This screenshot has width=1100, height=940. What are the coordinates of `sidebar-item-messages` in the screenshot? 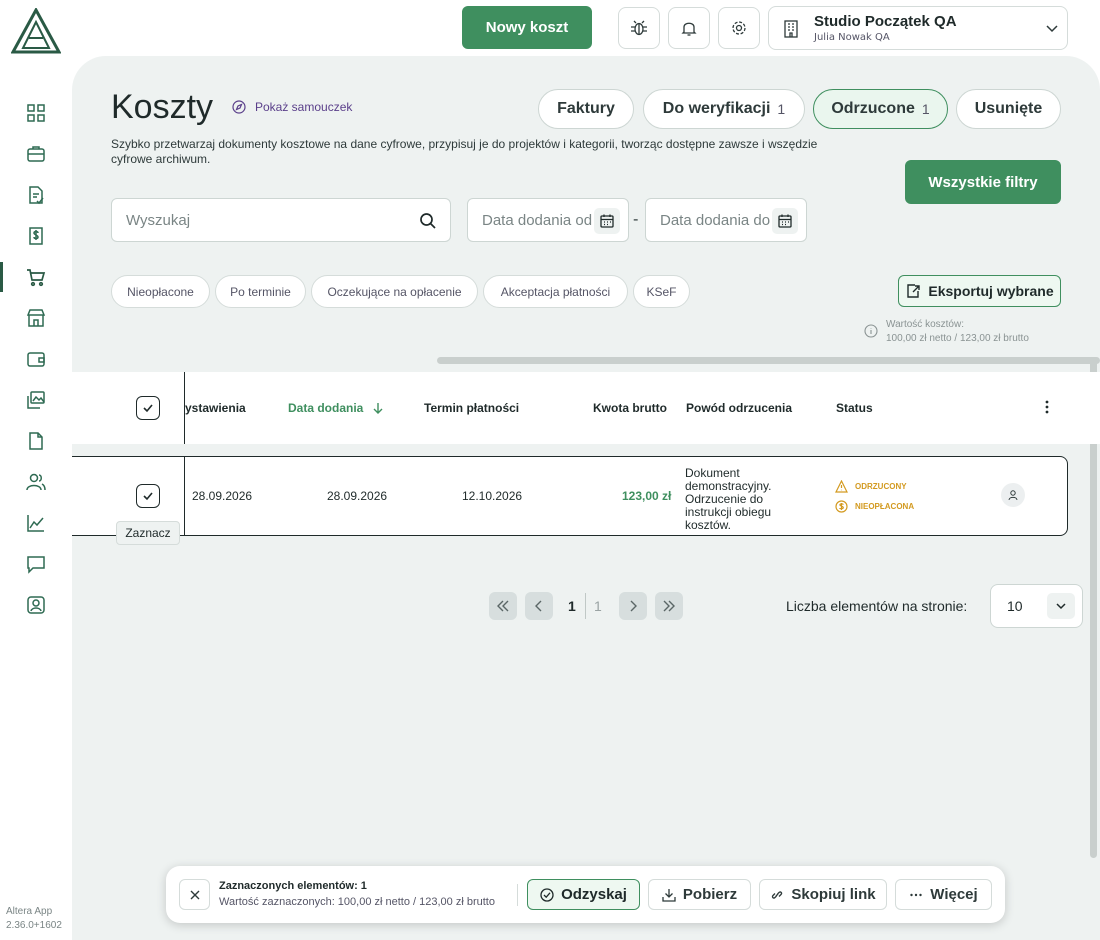 It's located at (36, 564).